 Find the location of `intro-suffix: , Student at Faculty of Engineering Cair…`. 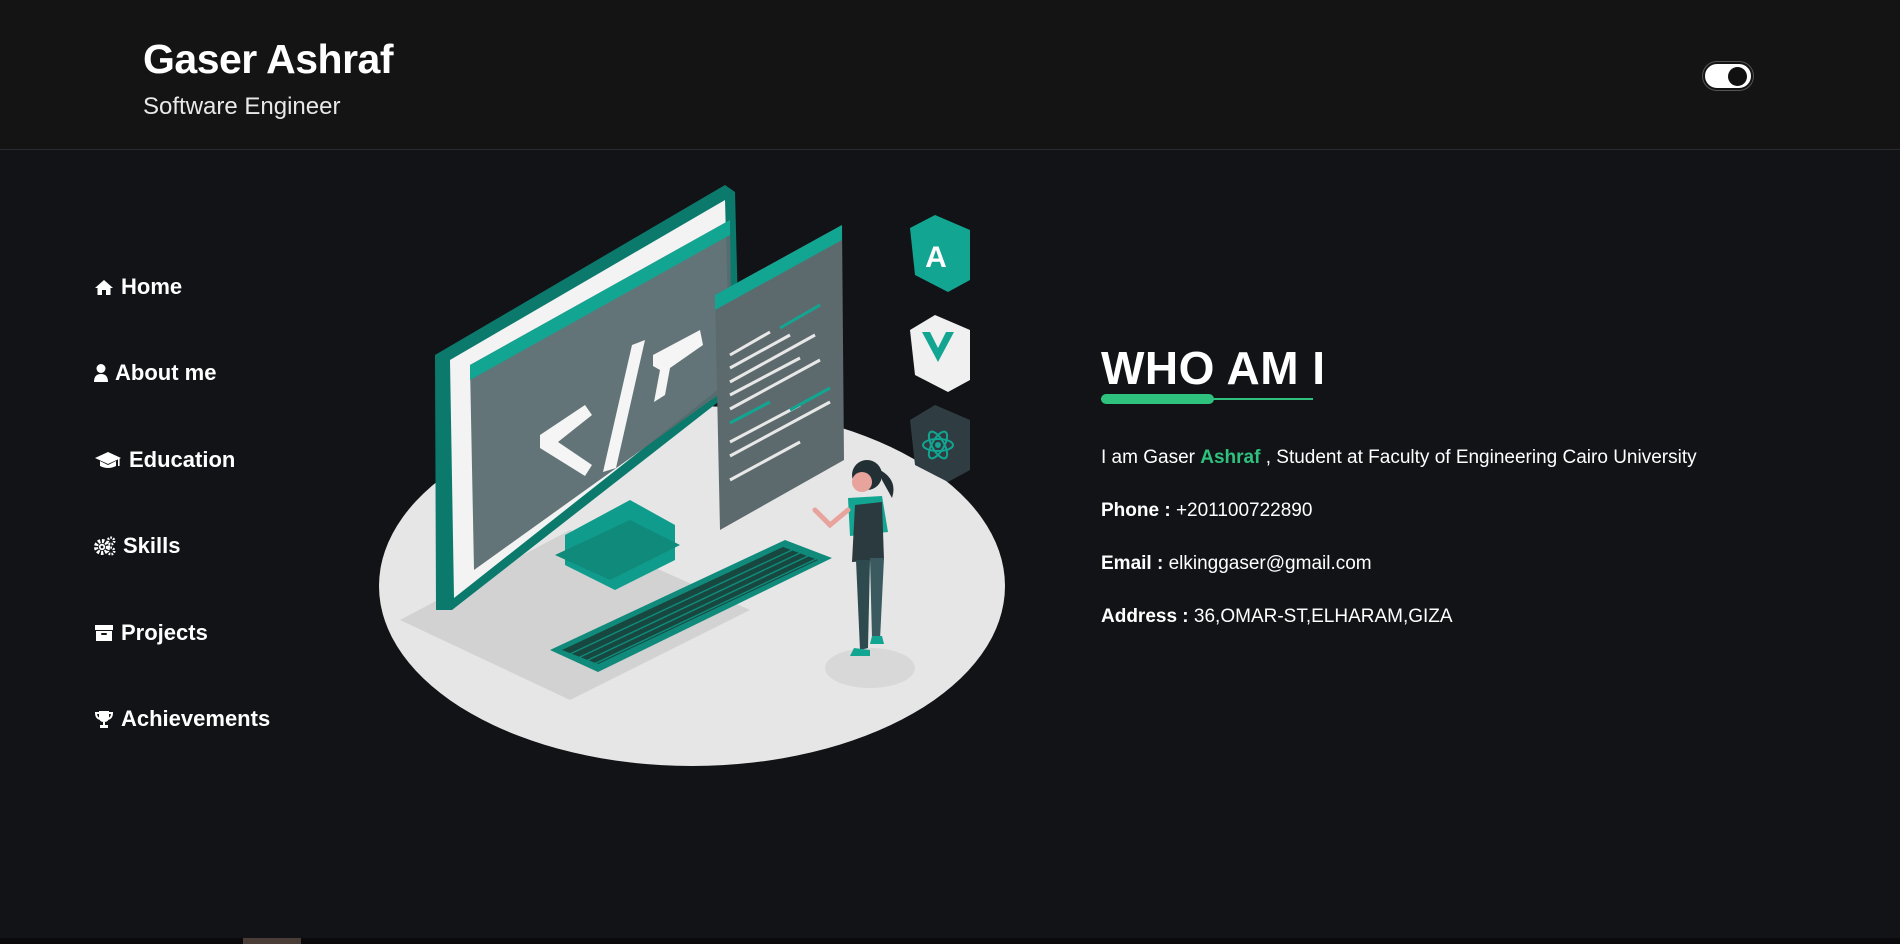

intro-suffix: , Student at Faculty of Engineering Cair… is located at coordinates (1478, 457).